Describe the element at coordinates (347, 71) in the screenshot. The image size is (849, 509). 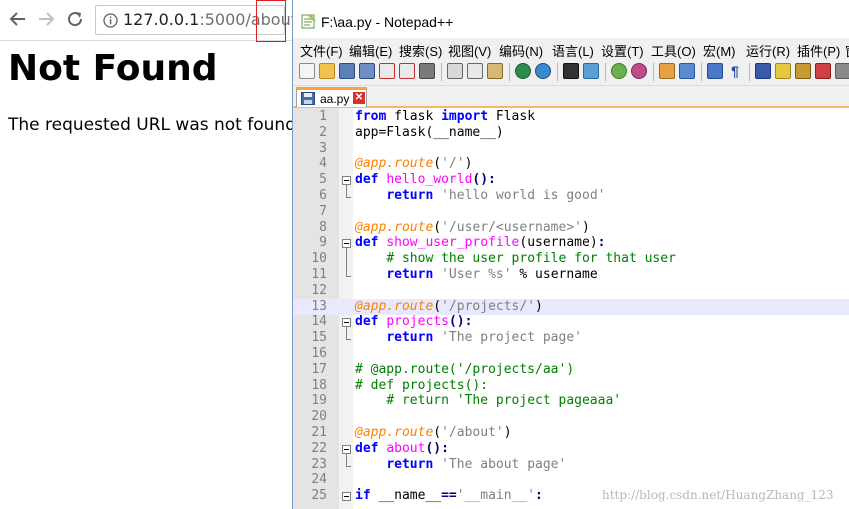
I see `save-icon` at that location.